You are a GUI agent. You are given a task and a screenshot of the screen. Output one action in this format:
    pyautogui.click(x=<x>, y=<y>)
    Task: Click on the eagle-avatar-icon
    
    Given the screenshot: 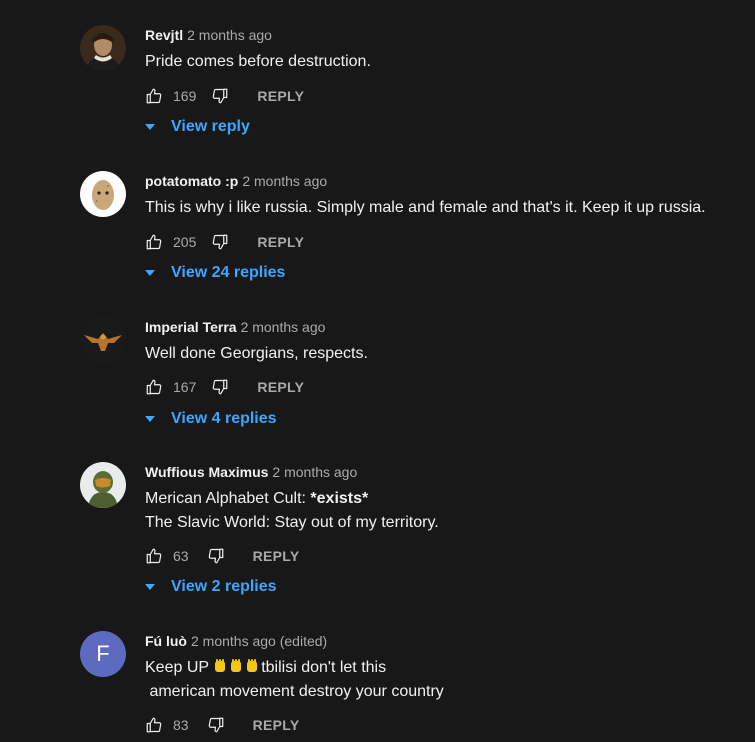 What is the action you would take?
    pyautogui.click(x=103, y=340)
    